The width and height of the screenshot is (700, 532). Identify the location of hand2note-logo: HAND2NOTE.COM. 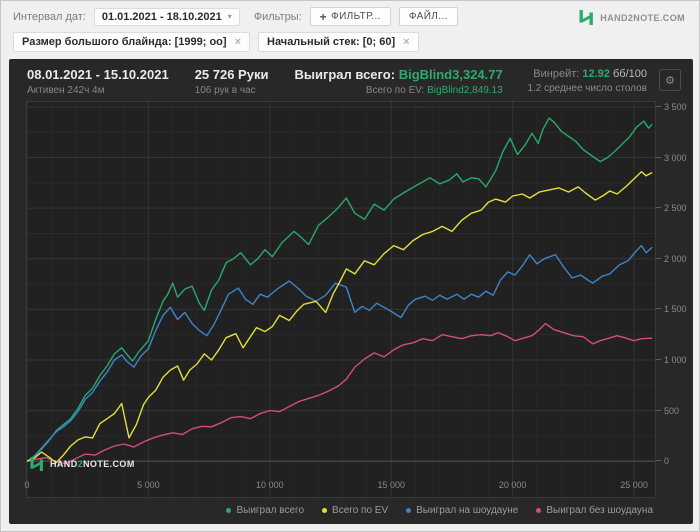
(632, 17).